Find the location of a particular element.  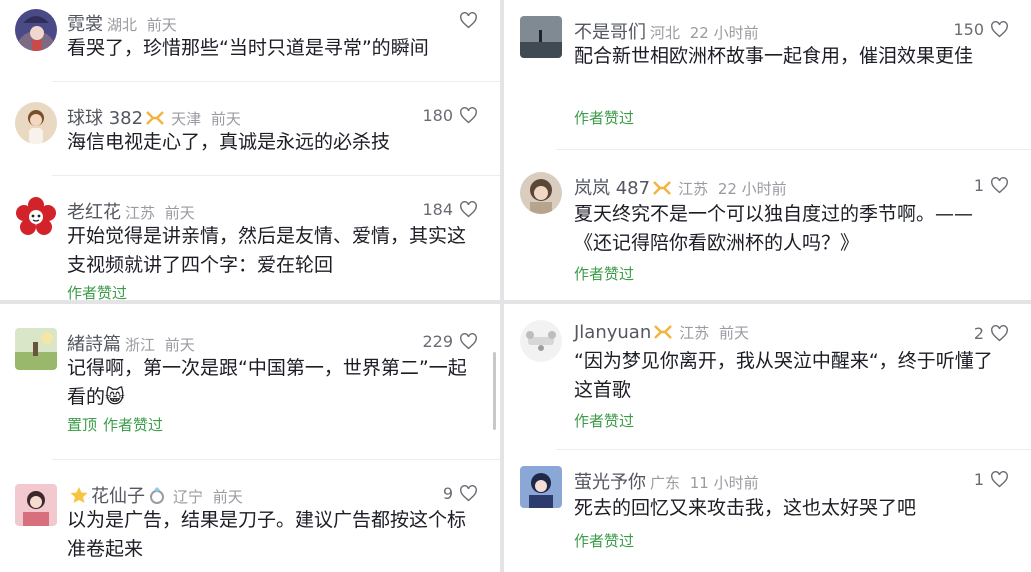

like-count: 180 is located at coordinates (437, 115).